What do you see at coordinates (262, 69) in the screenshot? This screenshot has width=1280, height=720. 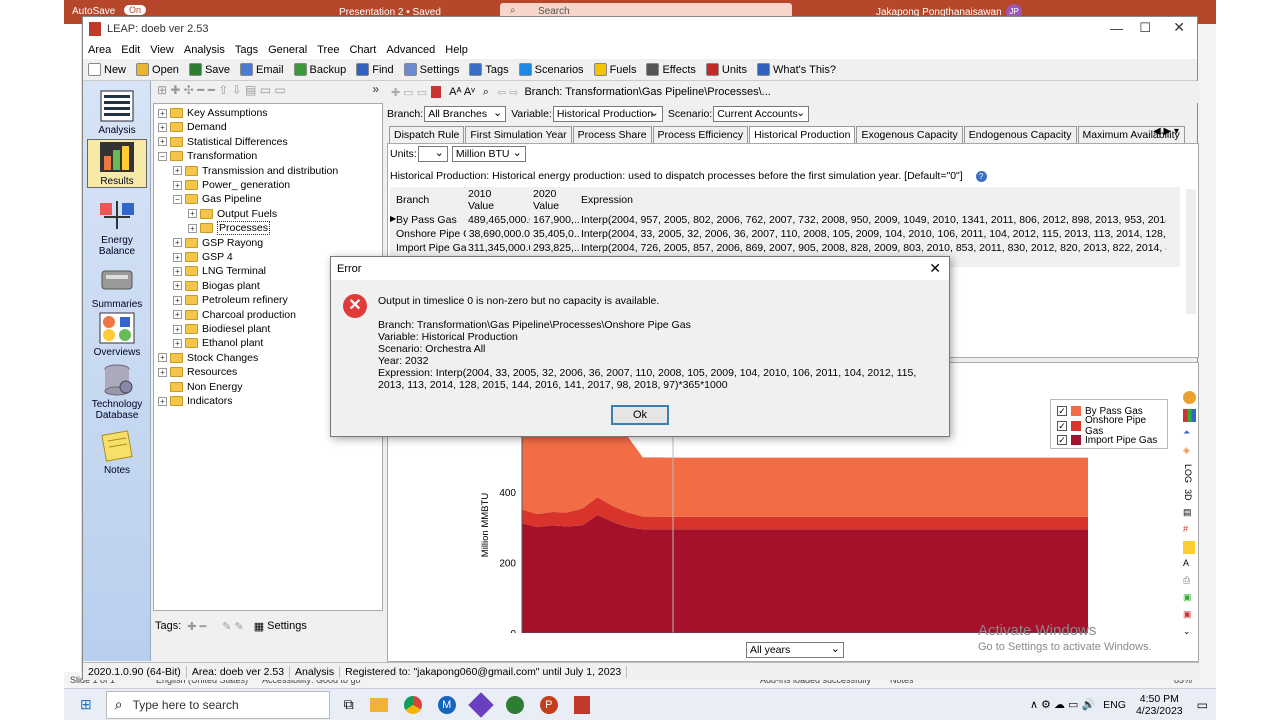 I see `toolbar-email-button: Email` at bounding box center [262, 69].